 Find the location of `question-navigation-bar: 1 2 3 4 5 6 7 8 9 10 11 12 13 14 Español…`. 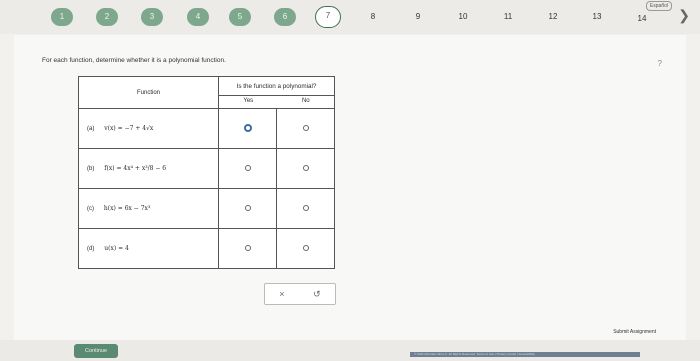

question-navigation-bar: 1 2 3 4 5 6 7 8 9 10 11 12 13 14 Español… is located at coordinates (350, 17).